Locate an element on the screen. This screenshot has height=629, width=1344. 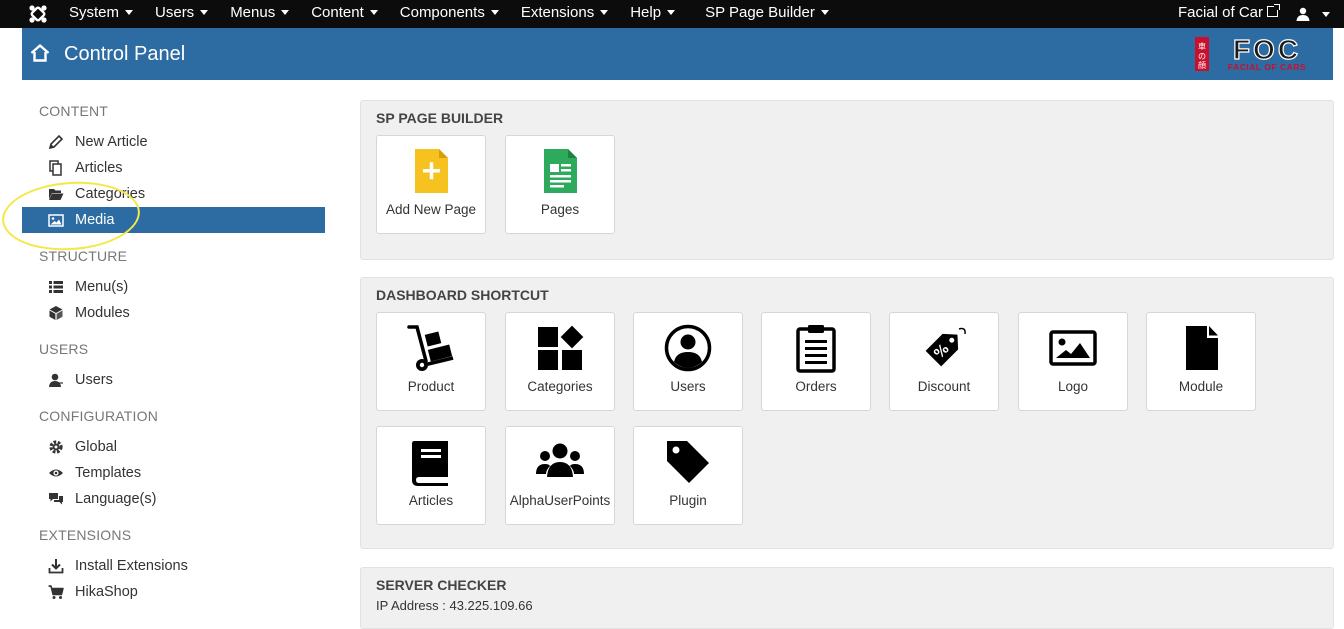
sidebar-item-label: Menu(s) is located at coordinates (102, 287).